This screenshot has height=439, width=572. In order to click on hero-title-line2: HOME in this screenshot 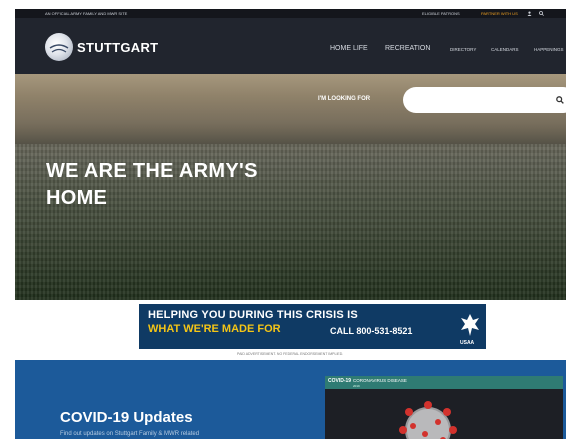, I will do `click(77, 198)`.